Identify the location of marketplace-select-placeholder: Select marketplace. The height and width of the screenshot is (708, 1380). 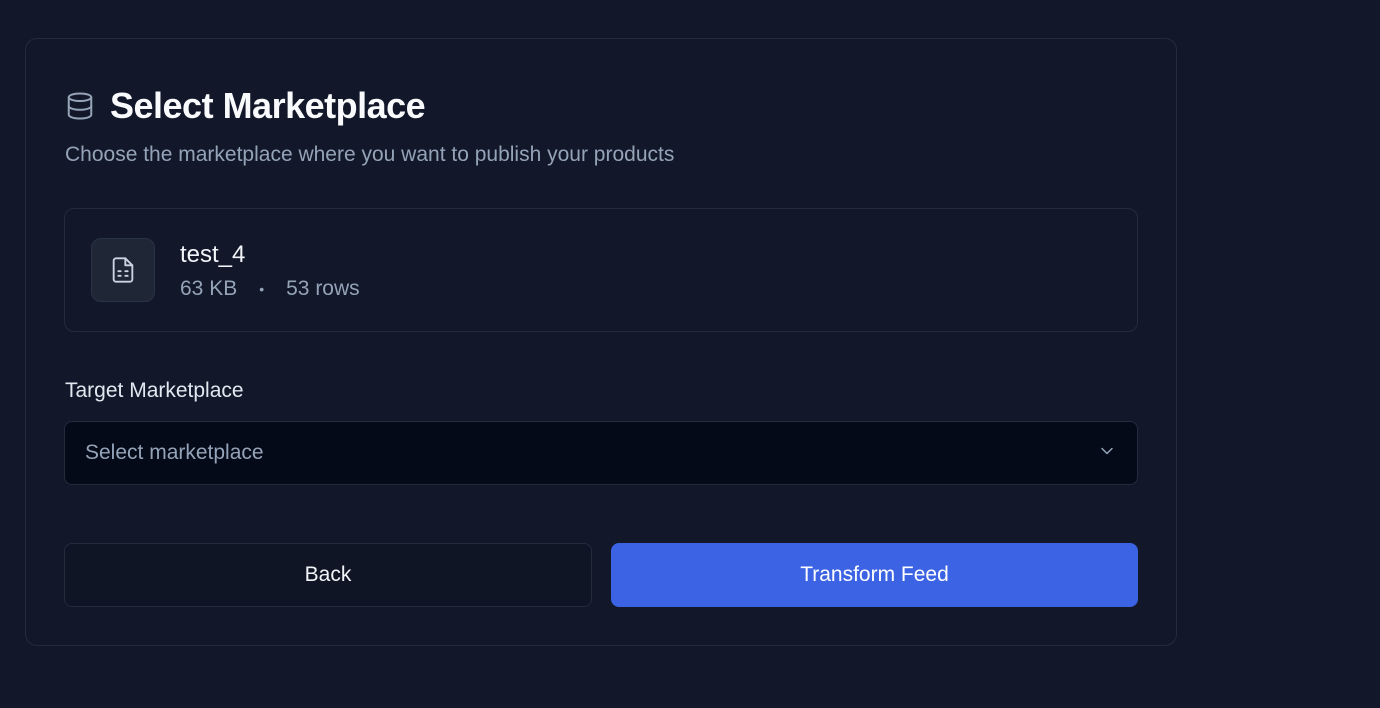
(174, 452).